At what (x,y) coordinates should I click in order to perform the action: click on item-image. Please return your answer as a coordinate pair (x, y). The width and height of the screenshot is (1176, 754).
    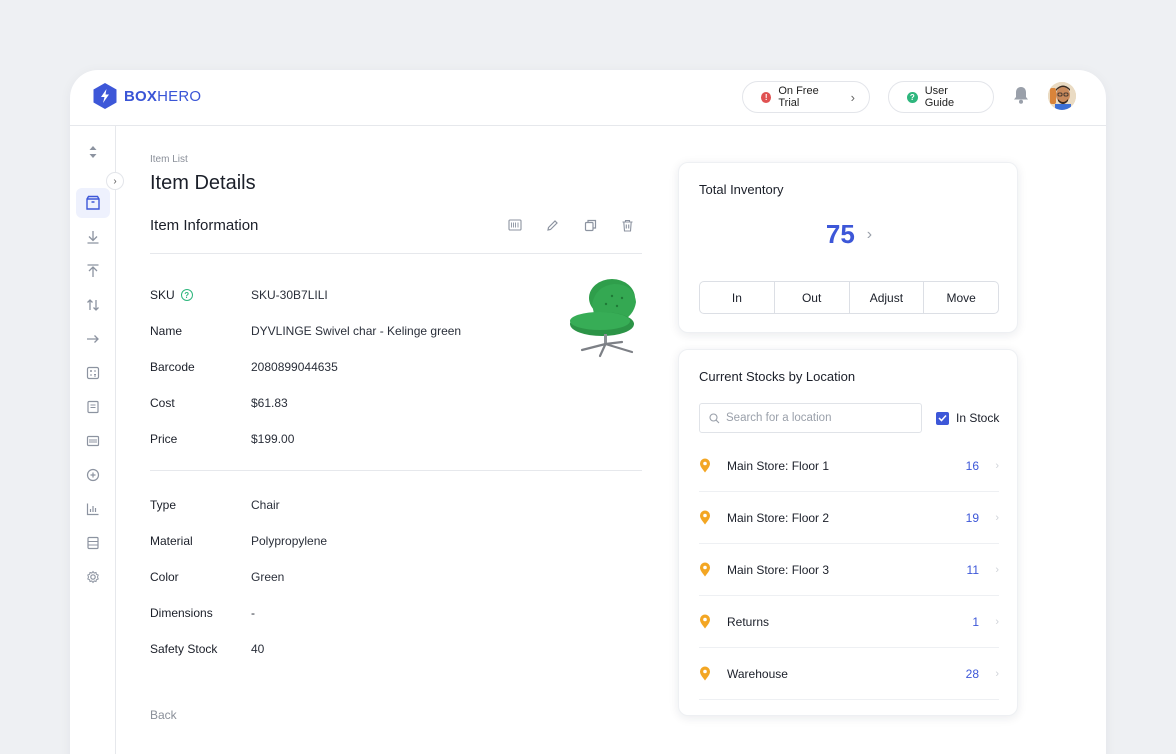
    Looking at the image, I should click on (603, 319).